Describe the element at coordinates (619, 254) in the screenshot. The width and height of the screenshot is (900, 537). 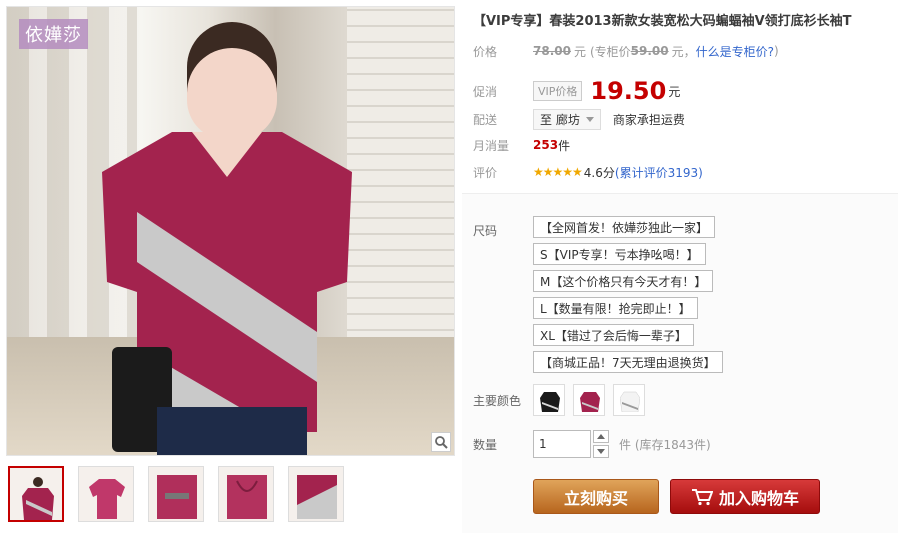
I see `size-option: S【VIP专享！亏本挣吆喝！】` at that location.